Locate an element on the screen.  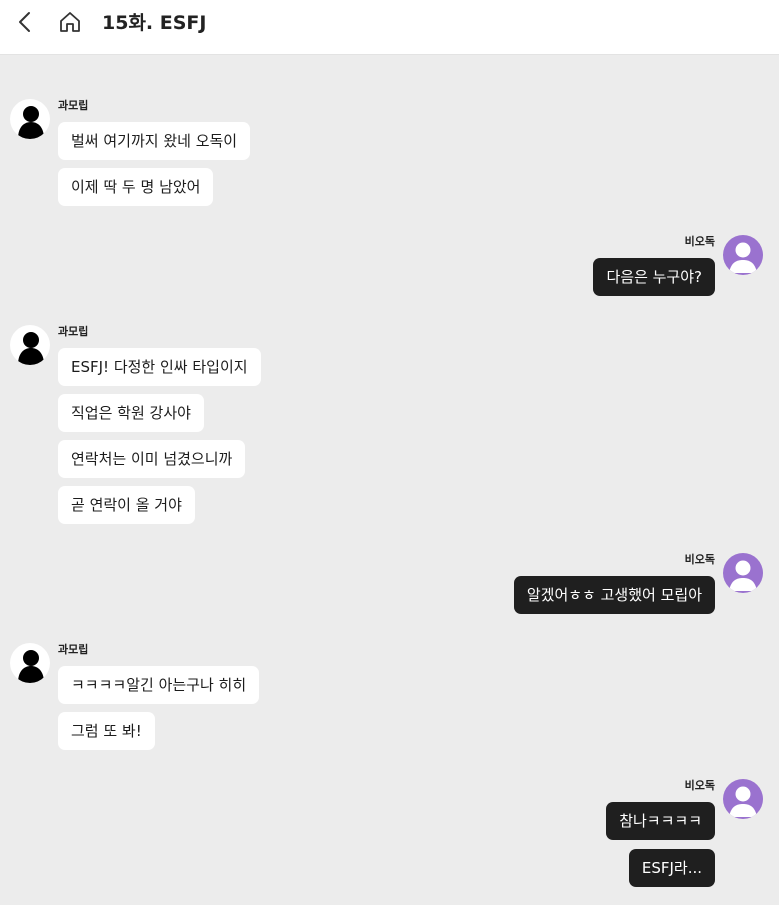
message-bubble: 이제 딱 두 명 남았어 is located at coordinates (136, 187).